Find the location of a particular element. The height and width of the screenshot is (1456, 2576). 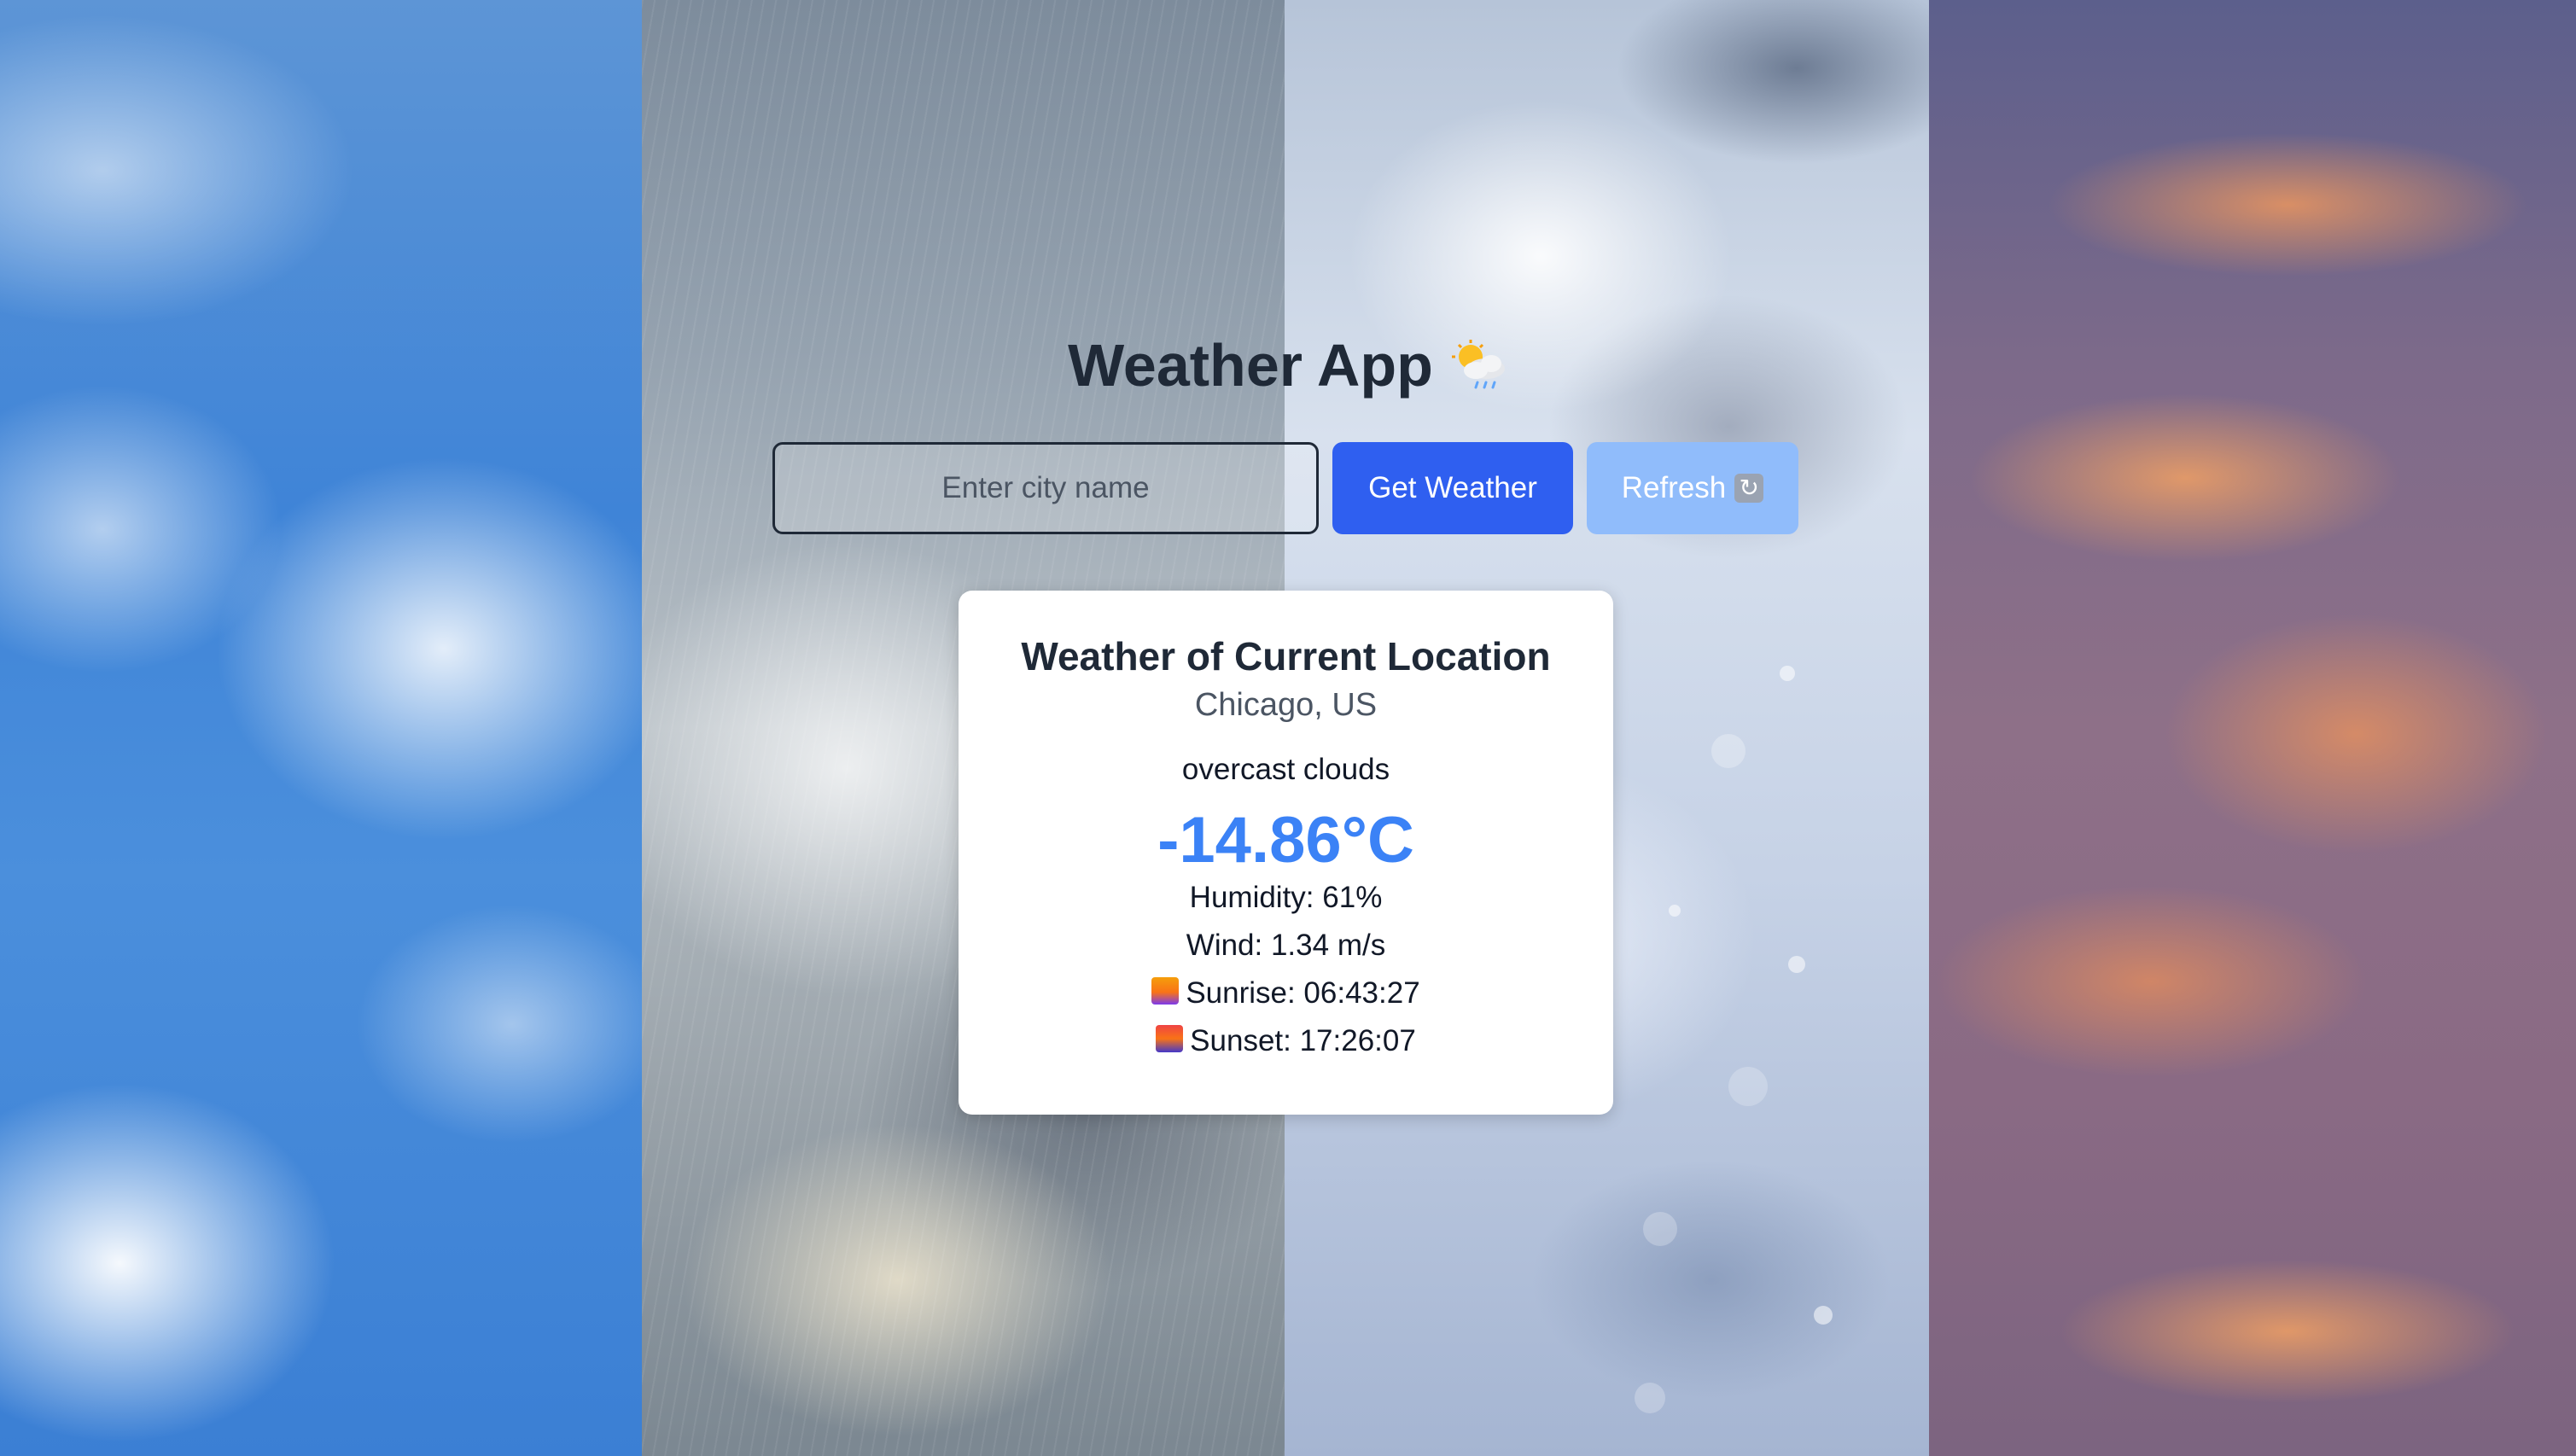

get-weather-button: Get Weather is located at coordinates (1452, 488).